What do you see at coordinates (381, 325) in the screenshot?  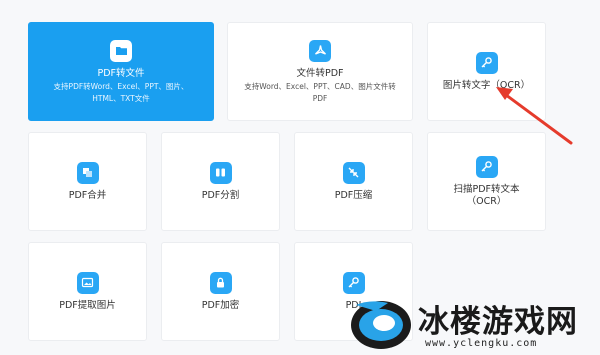 I see `watermark-logo-icon` at bounding box center [381, 325].